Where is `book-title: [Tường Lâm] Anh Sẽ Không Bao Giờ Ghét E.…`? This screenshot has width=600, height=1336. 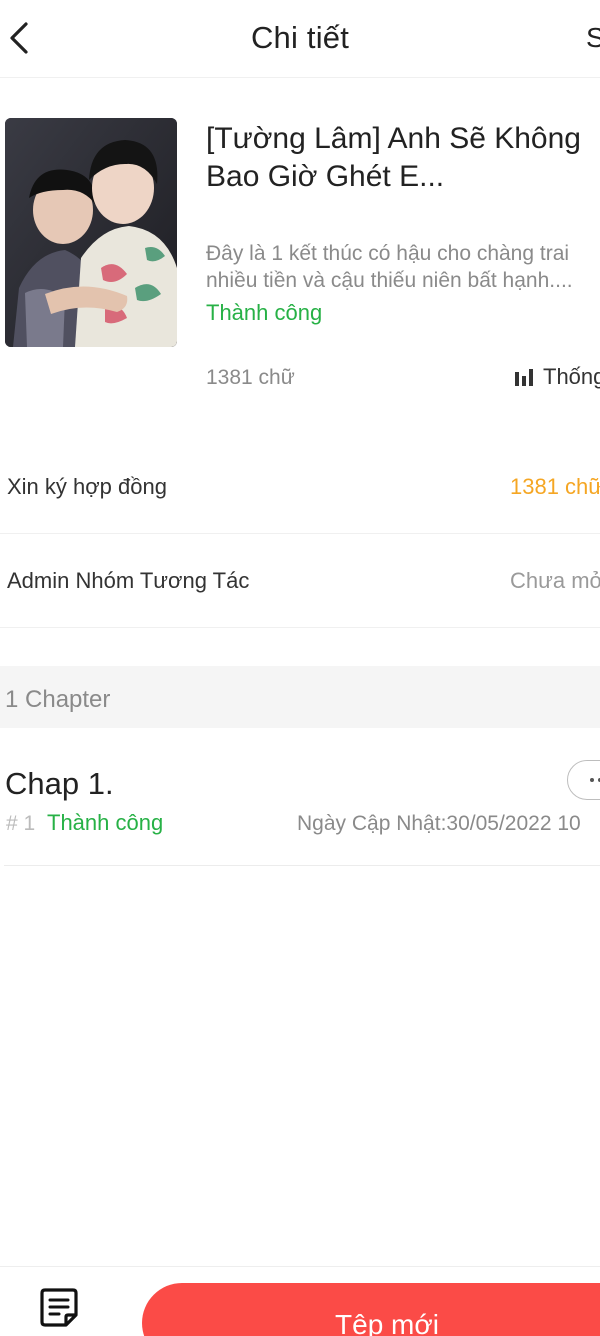 book-title: [Tường Lâm] Anh Sẽ Không Bao Giờ Ghét E.… is located at coordinates (393, 157).